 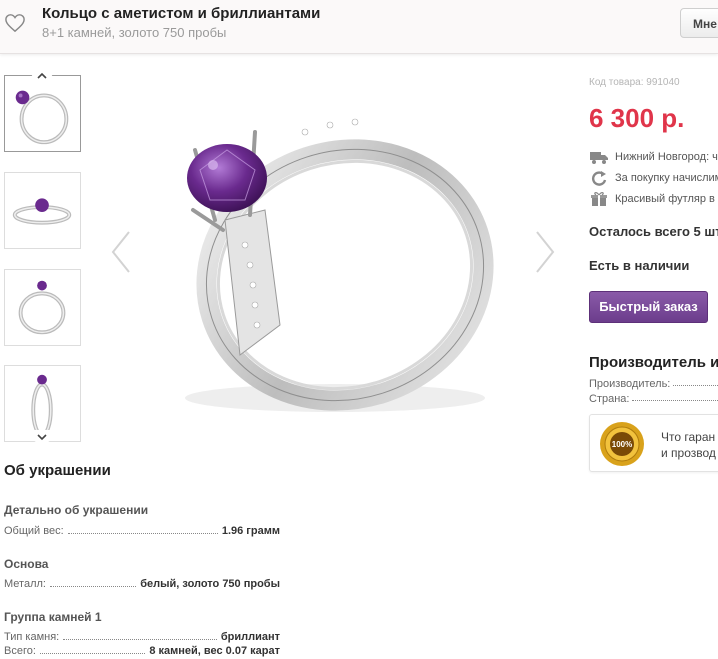 What do you see at coordinates (214, 651) in the screenshot?
I see `stone-total-value: 8 камней, вес 0.07 карат` at bounding box center [214, 651].